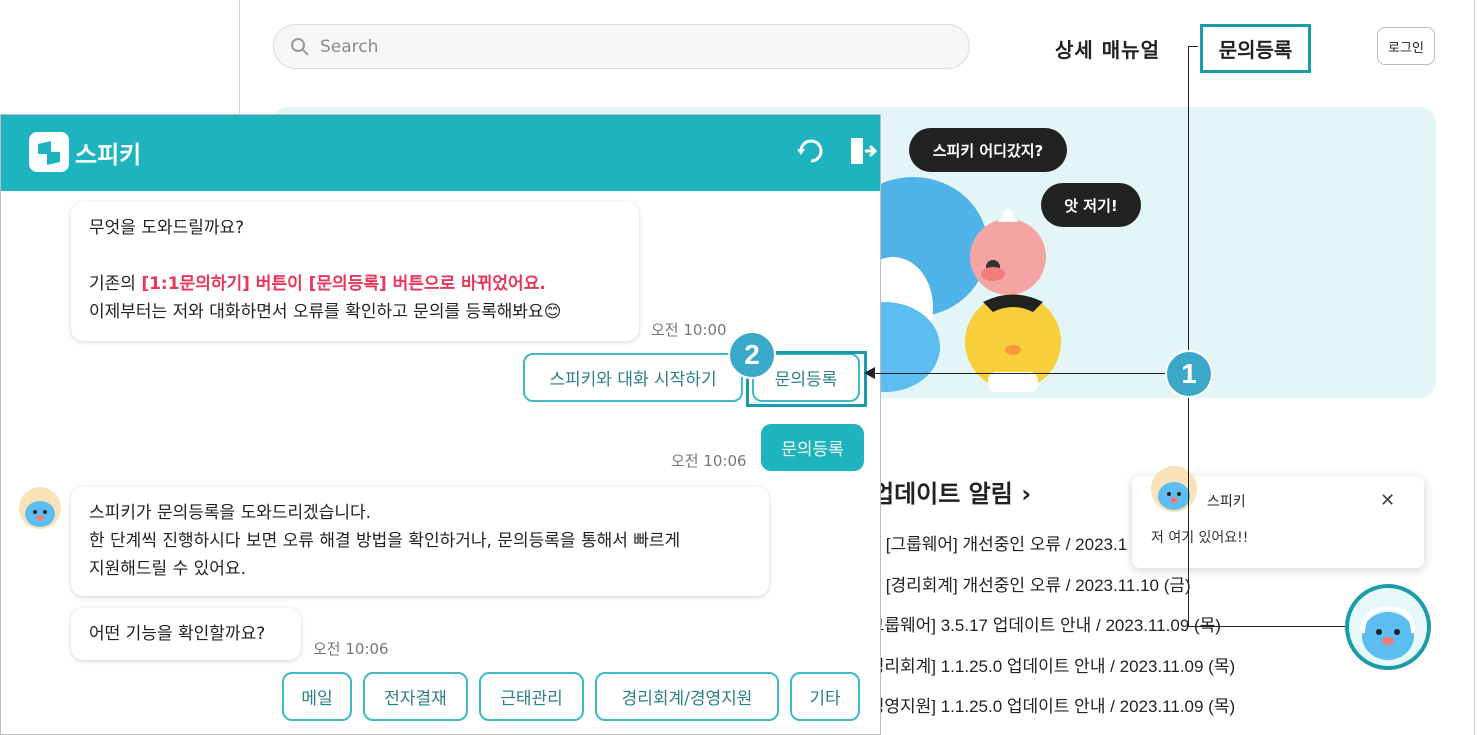 The height and width of the screenshot is (735, 1477). I want to click on annotation-badge-1: 1, so click(1189, 374).